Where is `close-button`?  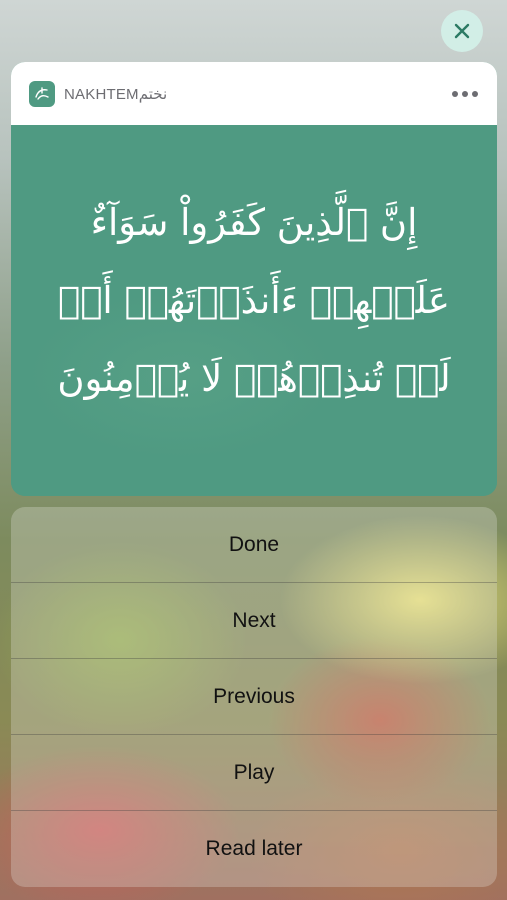
close-button is located at coordinates (462, 31).